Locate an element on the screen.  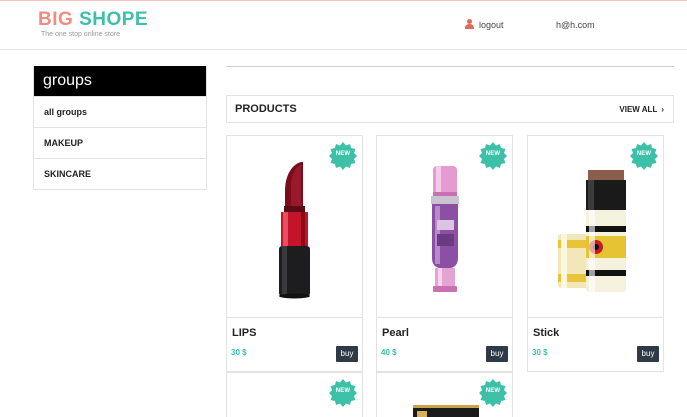
logo-title: BIG SHOPE is located at coordinates (93, 20).